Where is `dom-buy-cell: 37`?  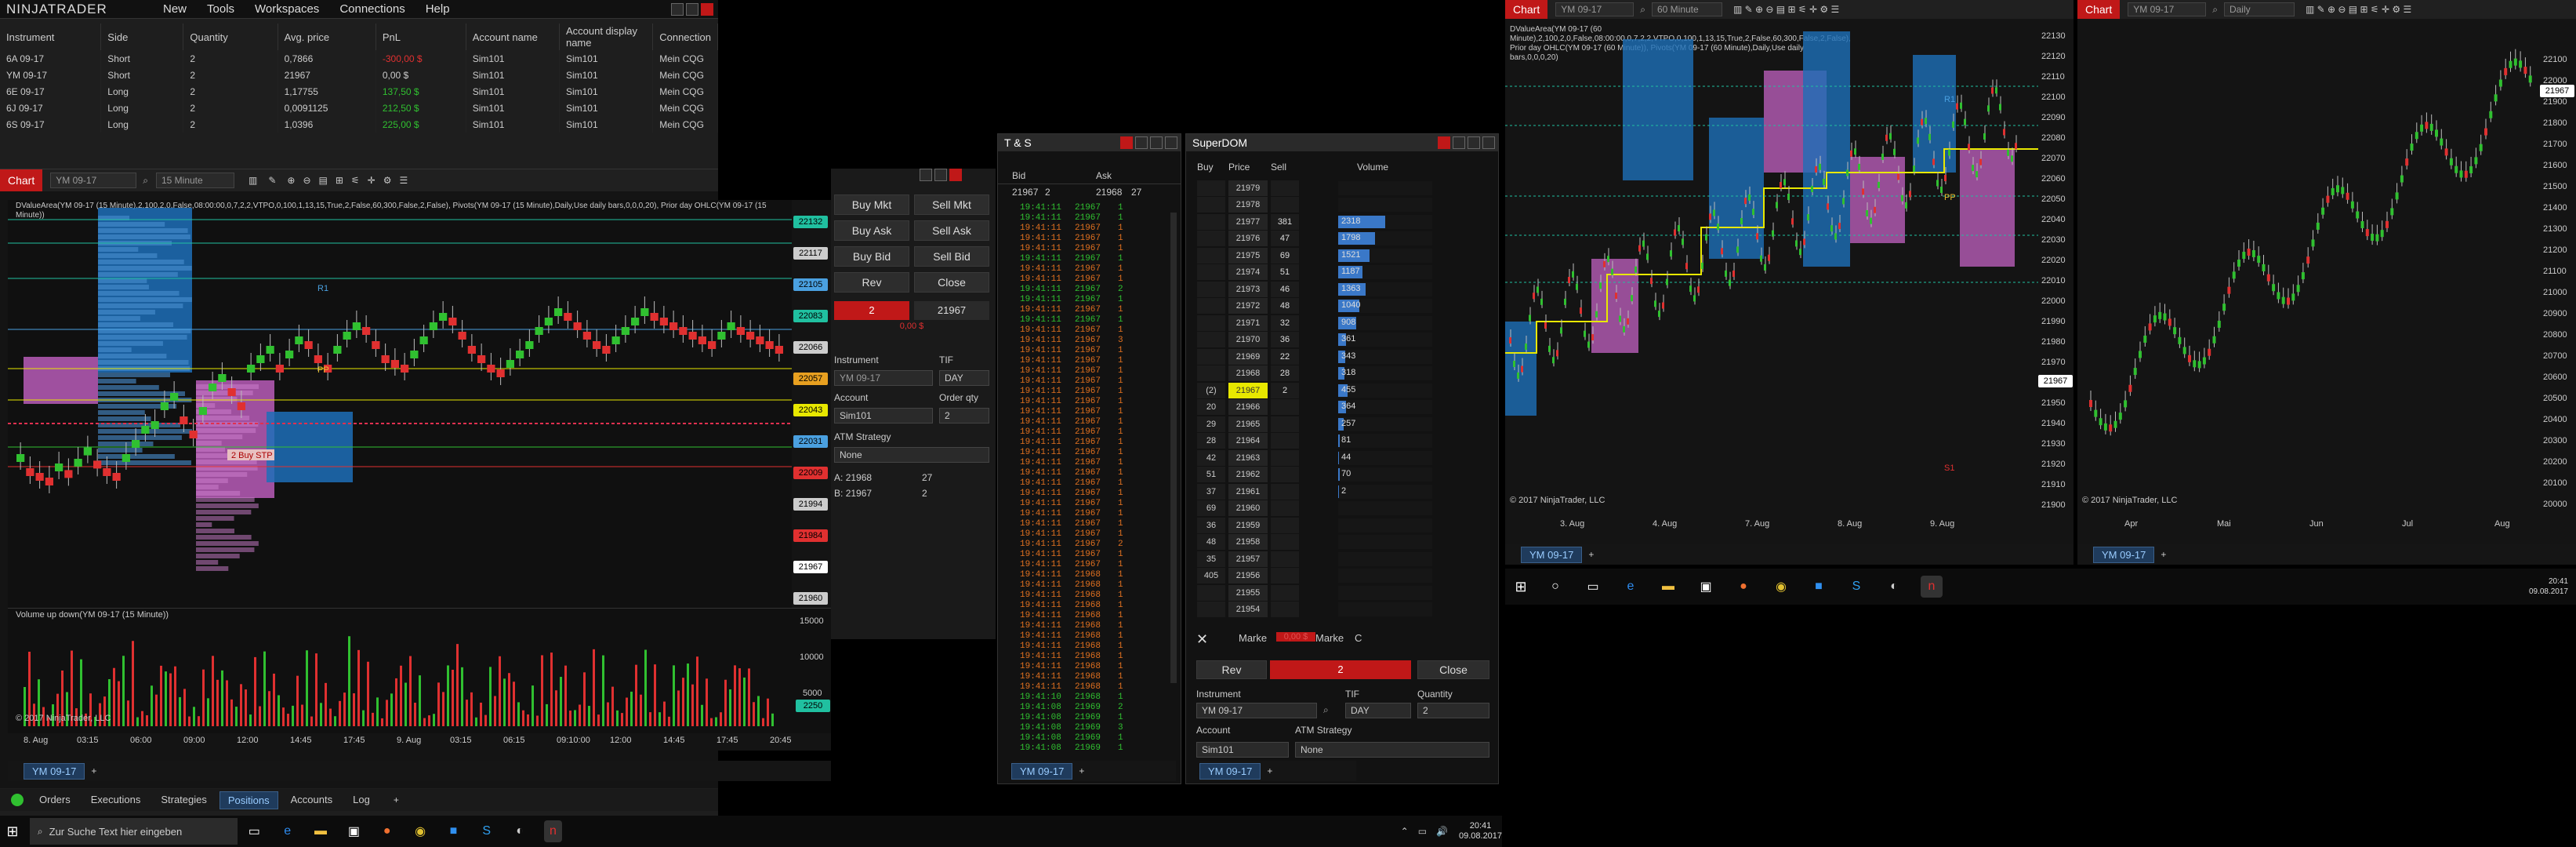 dom-buy-cell: 37 is located at coordinates (1211, 491).